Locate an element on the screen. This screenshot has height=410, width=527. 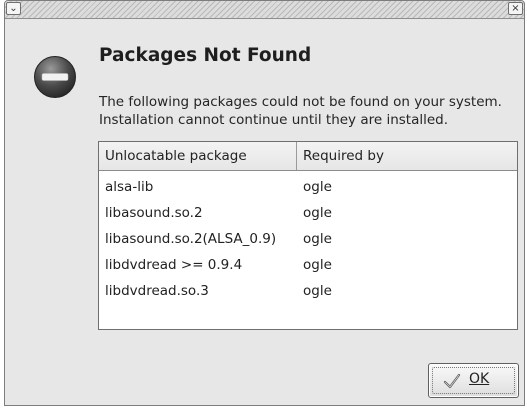
stop-icon is located at coordinates (55, 77).